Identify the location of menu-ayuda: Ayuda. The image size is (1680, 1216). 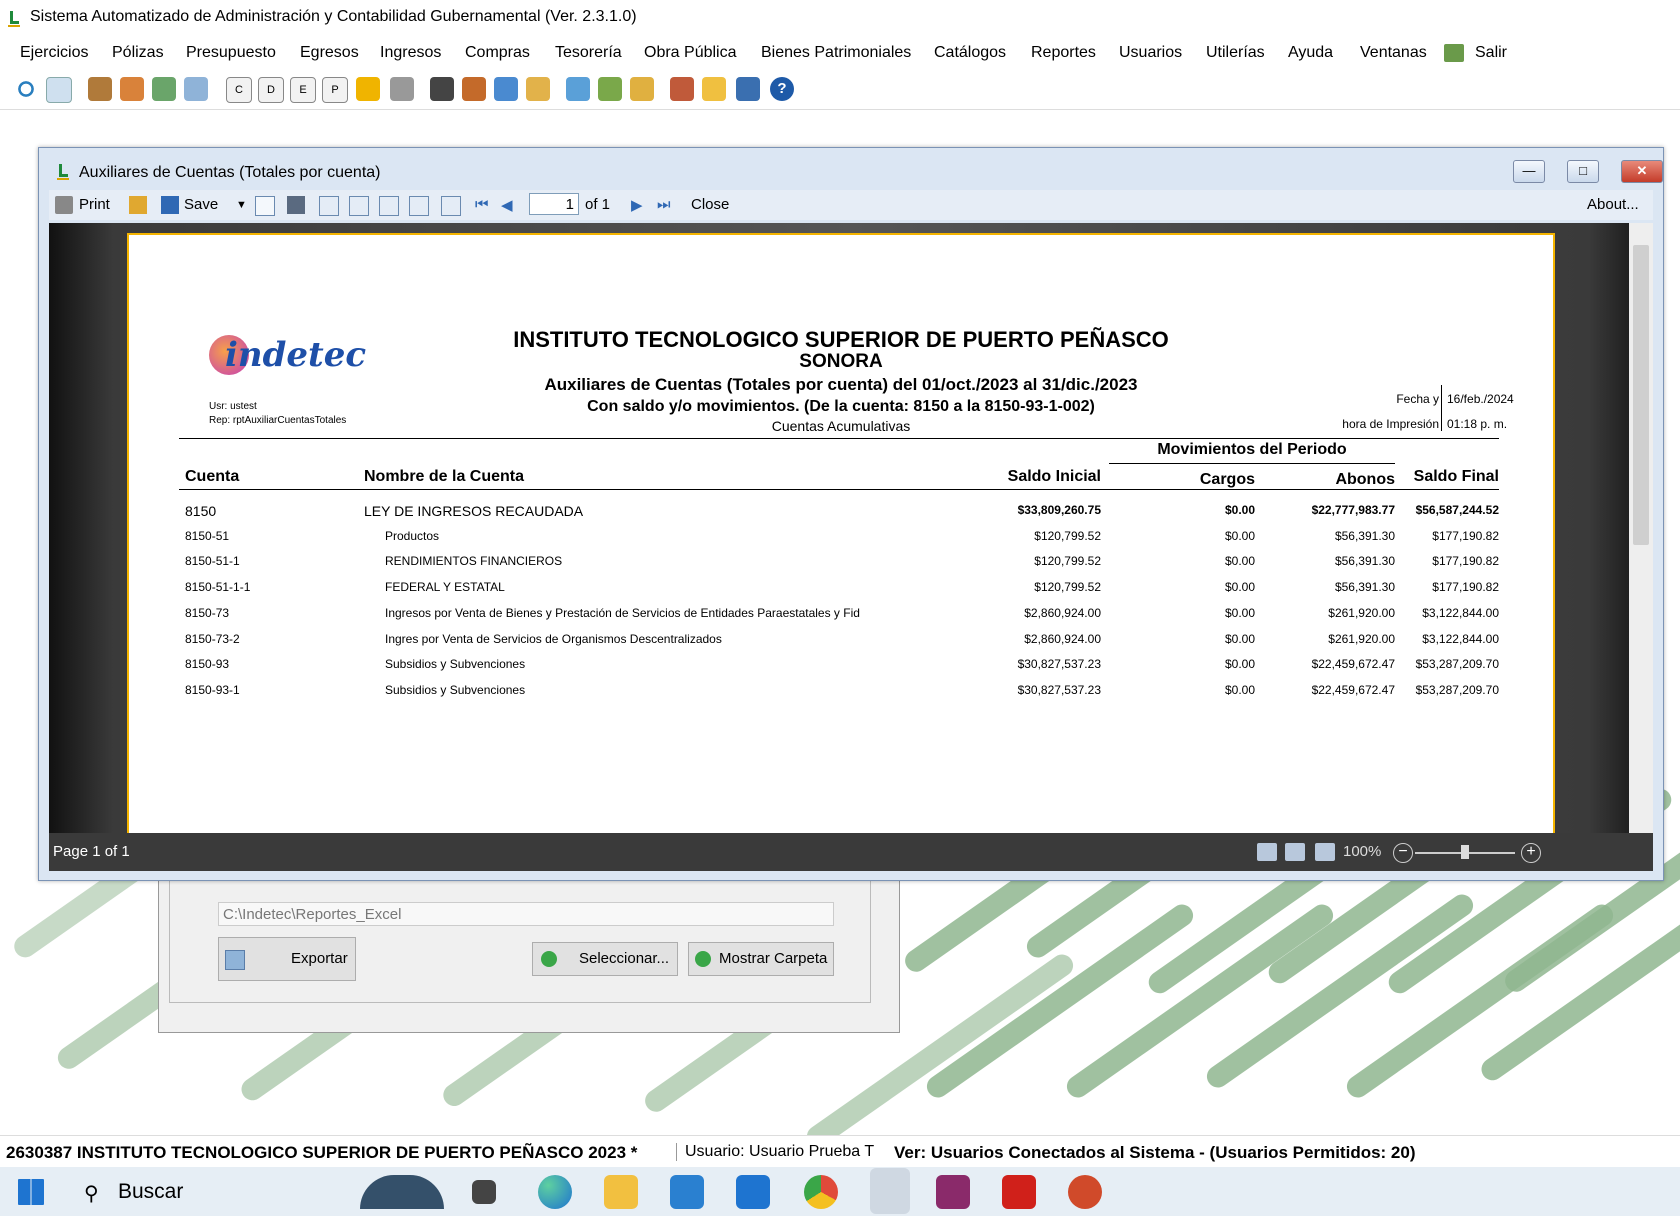
(1310, 53).